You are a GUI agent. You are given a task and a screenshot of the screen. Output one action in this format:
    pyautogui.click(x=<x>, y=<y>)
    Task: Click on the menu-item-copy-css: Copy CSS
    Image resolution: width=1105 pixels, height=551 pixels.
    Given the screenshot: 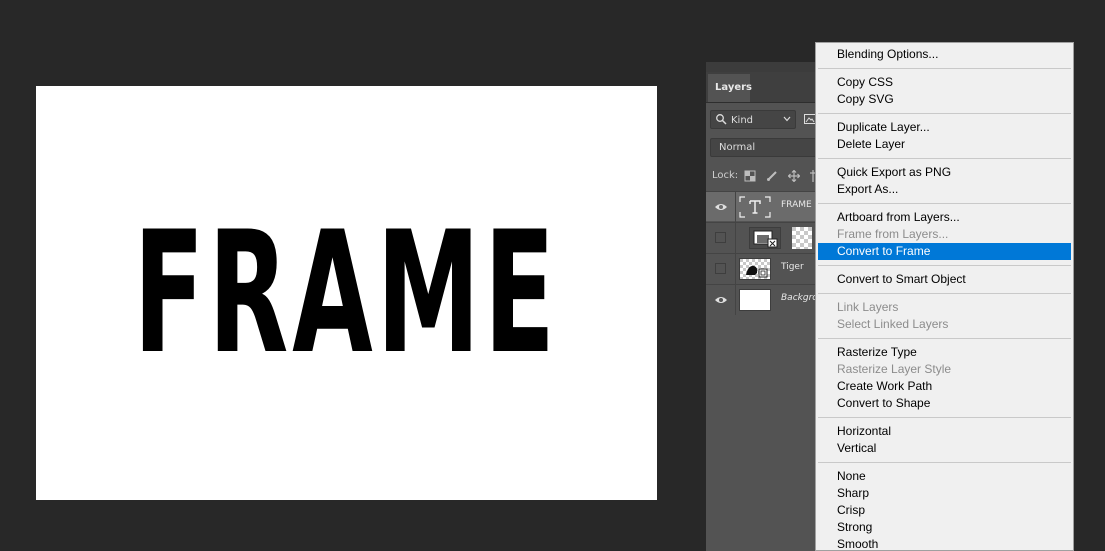 What is the action you would take?
    pyautogui.click(x=944, y=82)
    